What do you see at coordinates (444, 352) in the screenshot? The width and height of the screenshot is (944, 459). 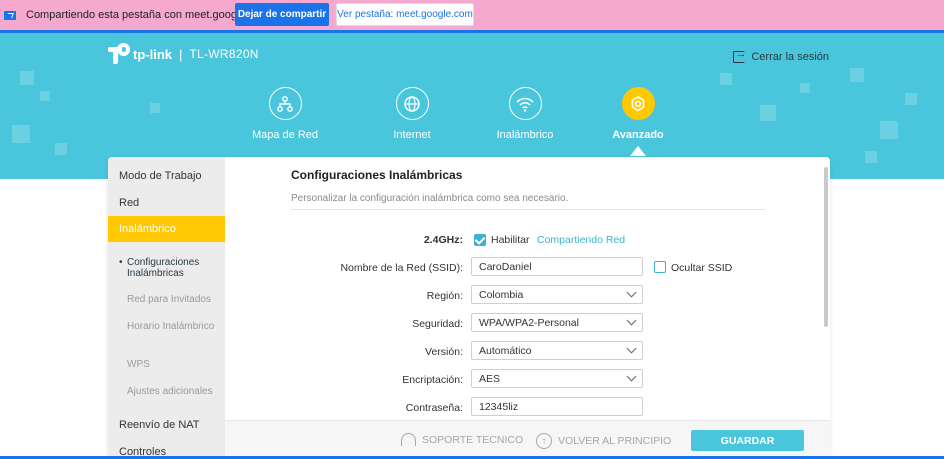 I see `version-label: Versión:` at bounding box center [444, 352].